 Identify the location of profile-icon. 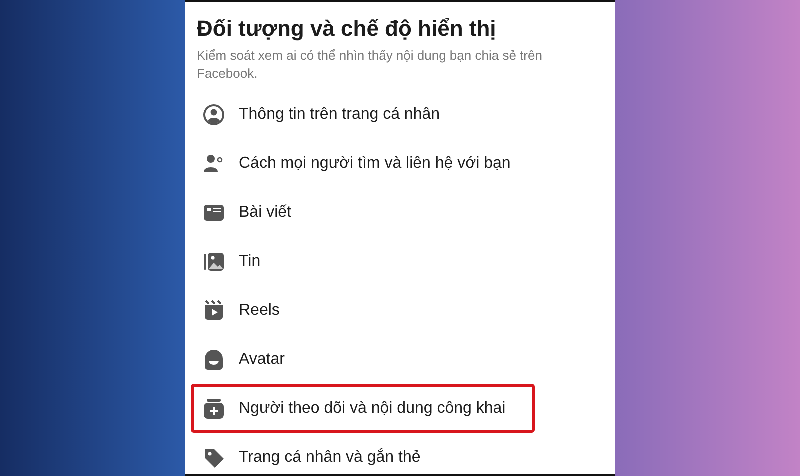
(214, 115).